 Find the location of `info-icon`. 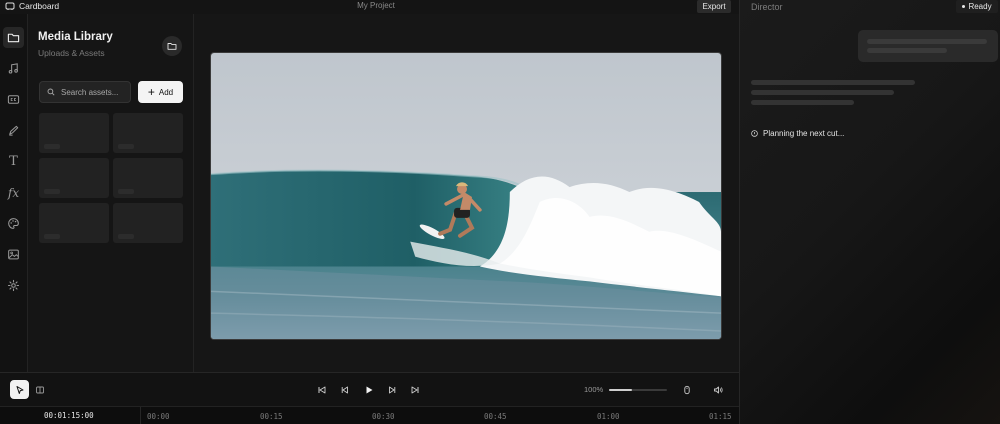

info-icon is located at coordinates (754, 133).